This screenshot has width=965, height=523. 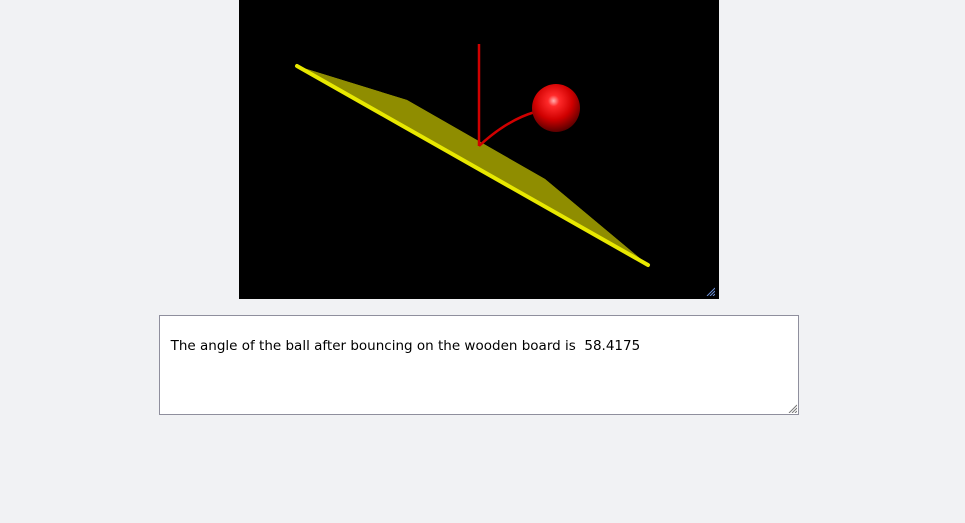 What do you see at coordinates (710, 291) in the screenshot?
I see `resize-grip-icon` at bounding box center [710, 291].